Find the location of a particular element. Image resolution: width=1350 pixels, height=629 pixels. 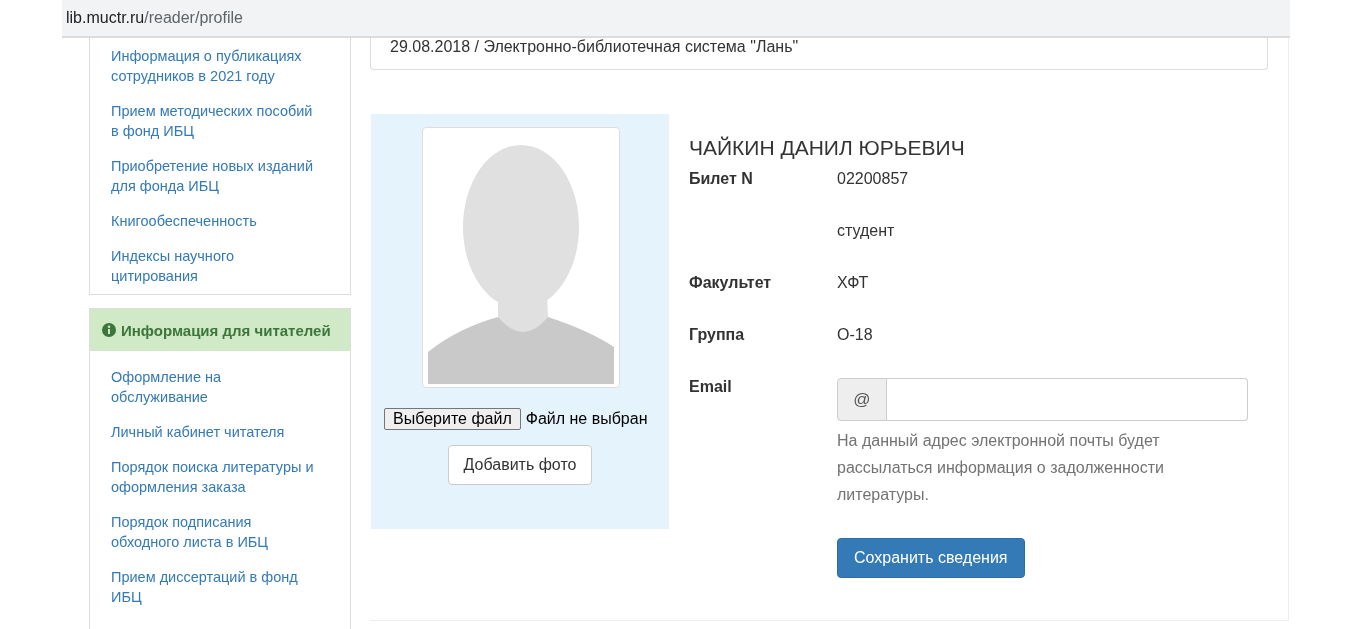

help-text: На данный адрес электронной почты будет рассылаться информация о задолженности литературы. is located at coordinates (1001, 468).